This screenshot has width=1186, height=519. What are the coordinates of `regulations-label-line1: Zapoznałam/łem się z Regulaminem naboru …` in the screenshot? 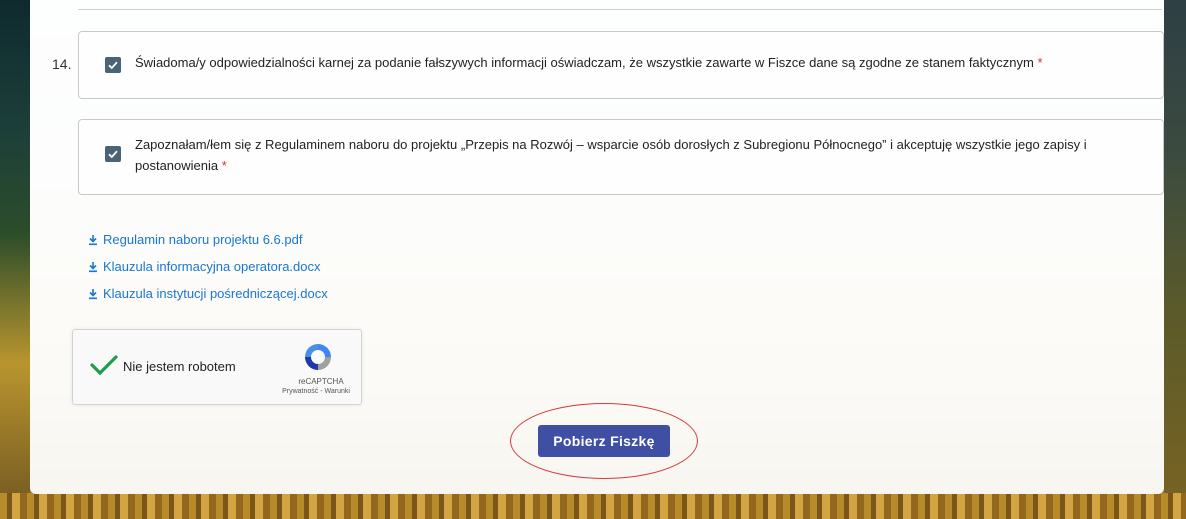 It's located at (611, 144).